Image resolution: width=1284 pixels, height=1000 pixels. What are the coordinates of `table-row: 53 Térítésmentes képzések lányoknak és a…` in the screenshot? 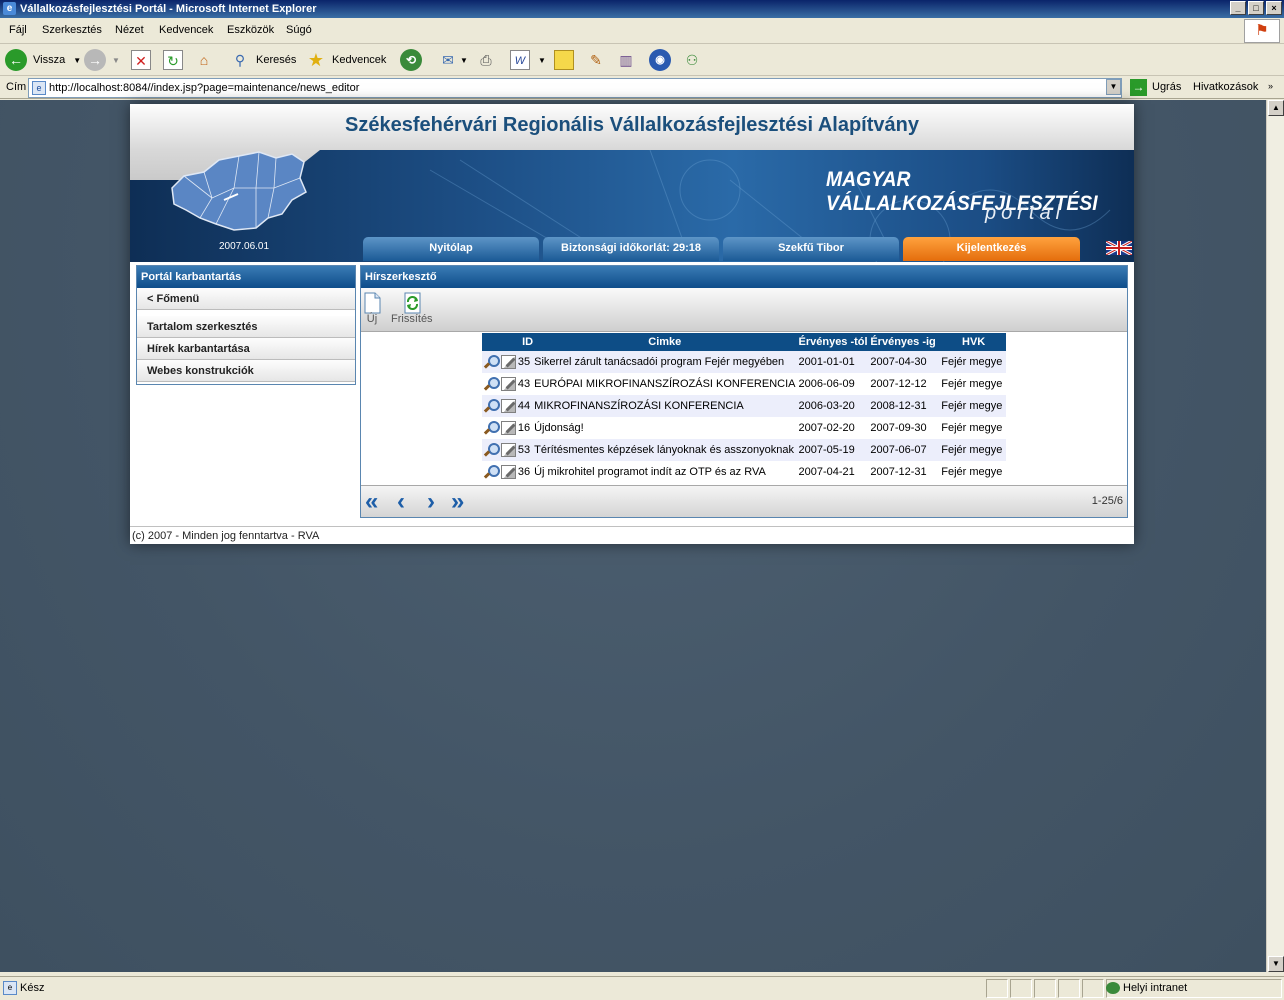 It's located at (744, 450).